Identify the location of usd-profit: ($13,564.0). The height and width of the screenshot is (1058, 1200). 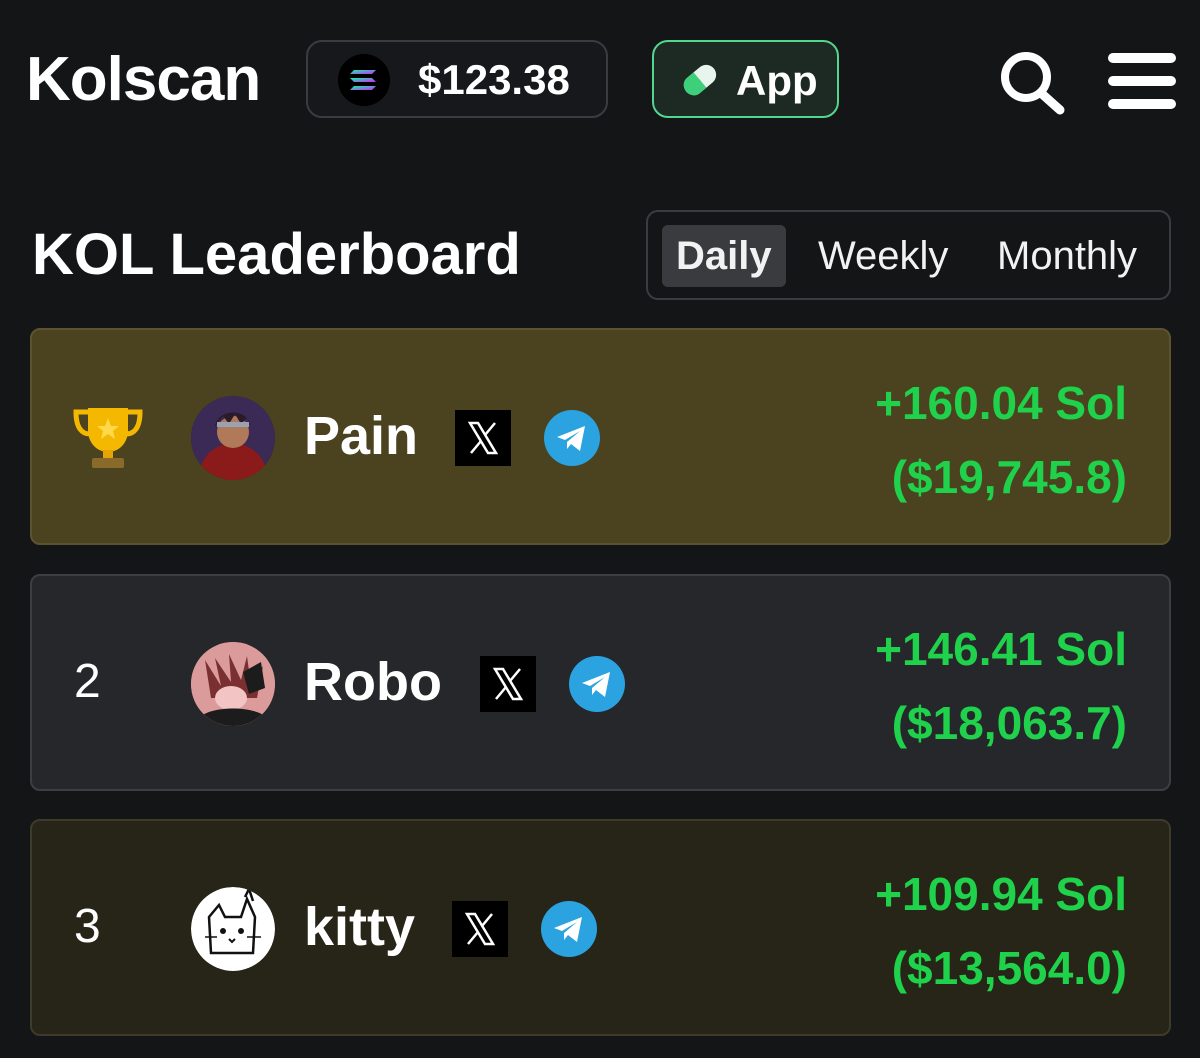
(1009, 968).